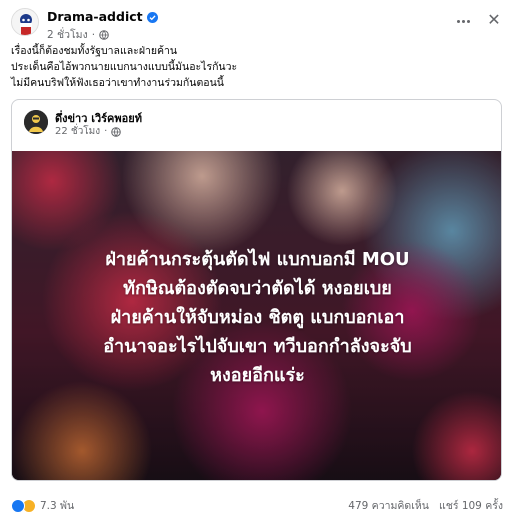 Image resolution: width=517 pixels, height=514 pixels. What do you see at coordinates (25, 22) in the screenshot?
I see `page-avatar` at bounding box center [25, 22].